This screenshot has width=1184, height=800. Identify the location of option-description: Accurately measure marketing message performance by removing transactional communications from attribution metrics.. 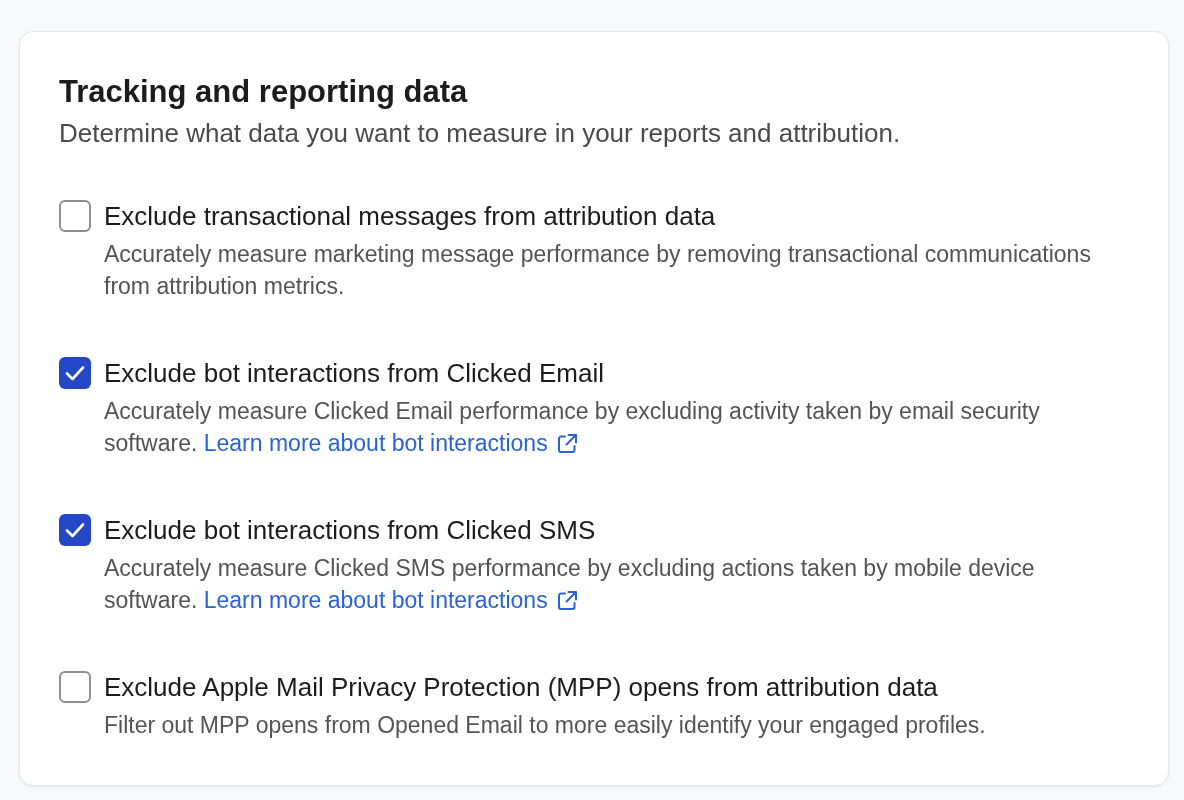
(598, 270).